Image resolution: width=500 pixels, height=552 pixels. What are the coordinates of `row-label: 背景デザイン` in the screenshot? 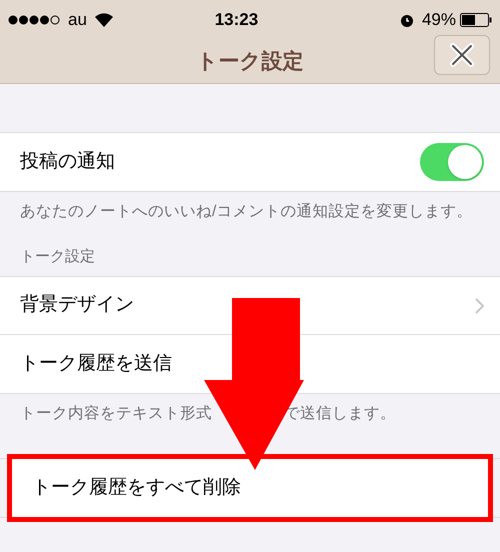 It's located at (77, 305).